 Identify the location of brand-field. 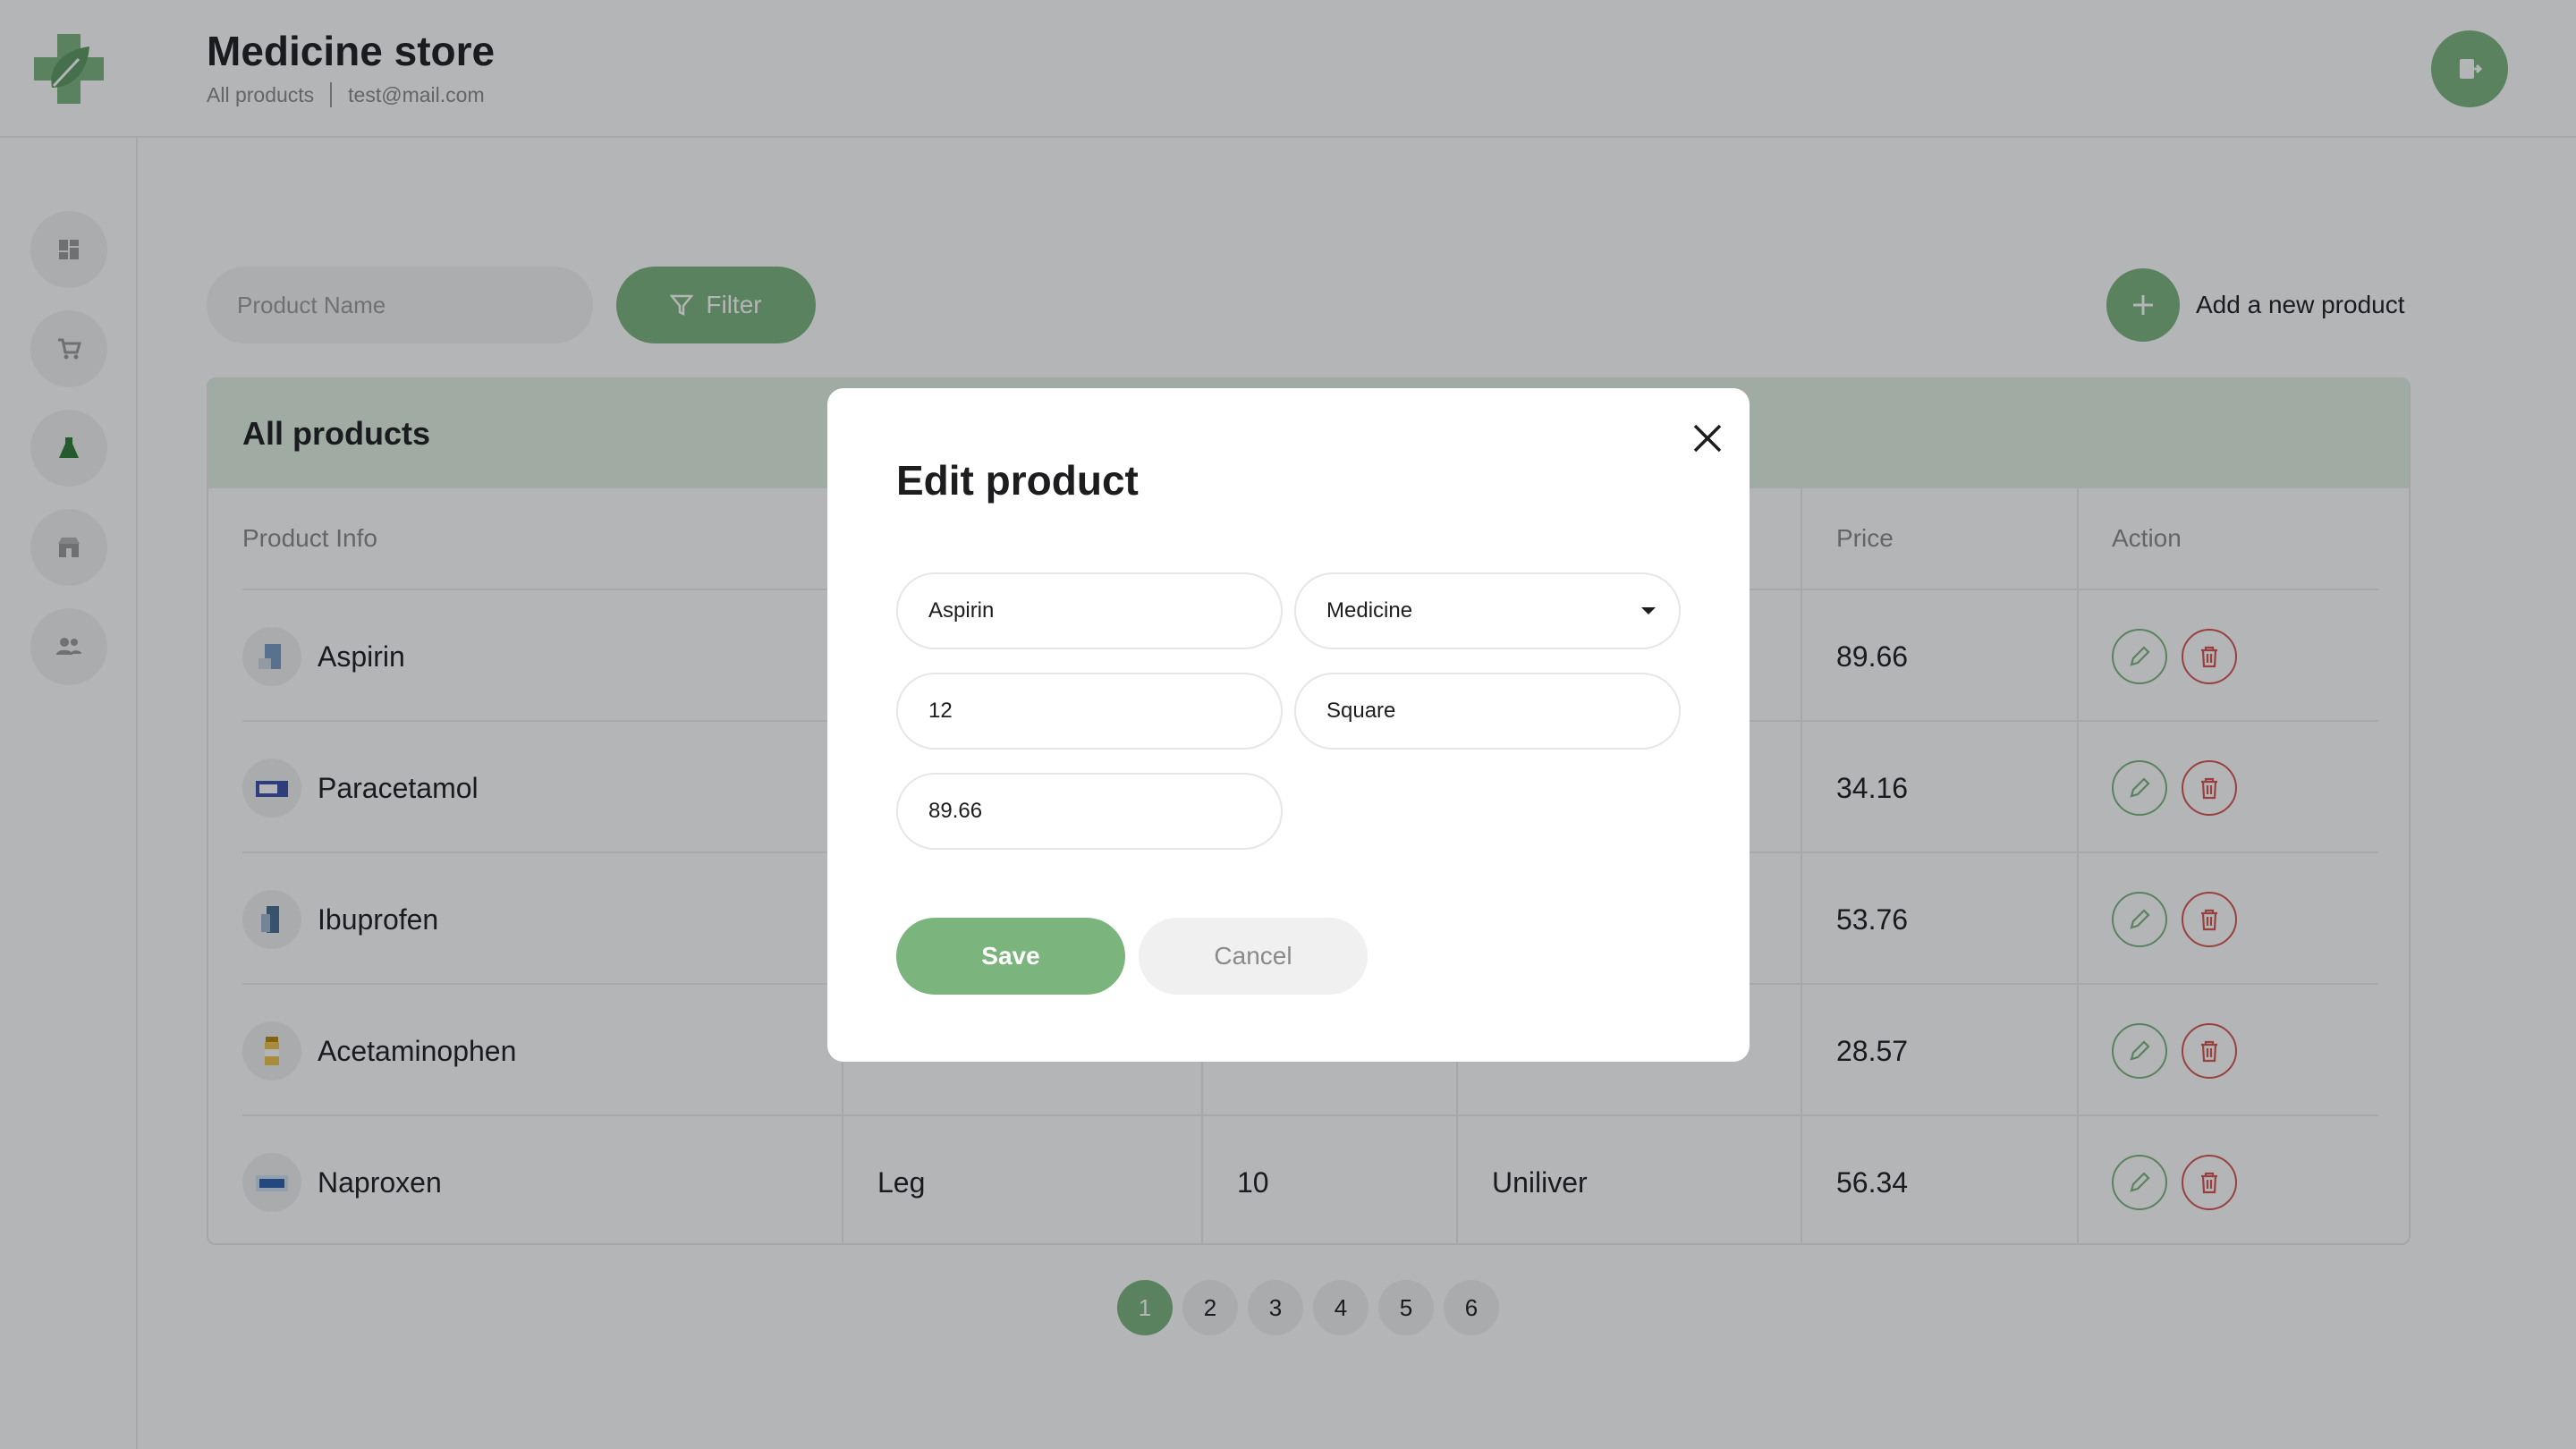
(1487, 711).